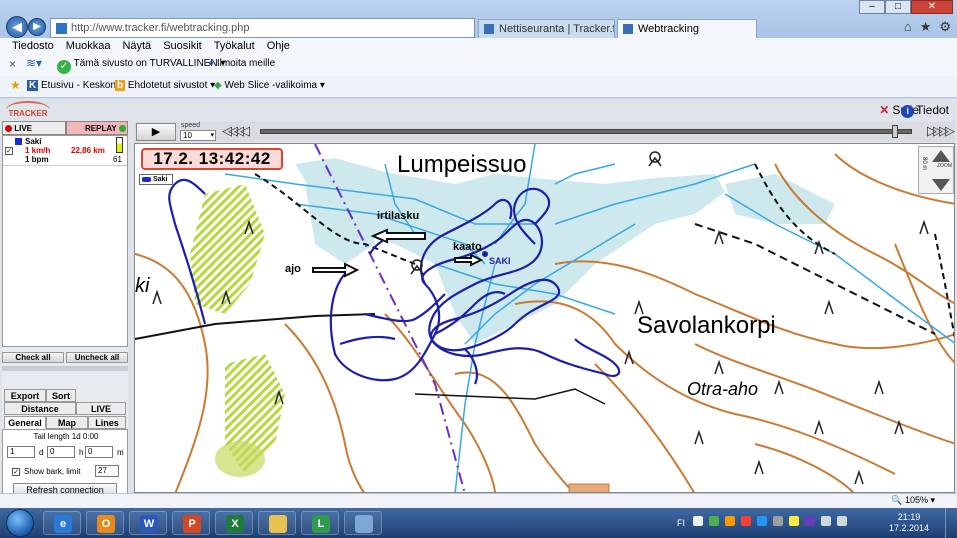  Describe the element at coordinates (546, 28) in the screenshot. I see `tab-nettiseuranta: Nettiseuranta | Tracker.fi` at that location.